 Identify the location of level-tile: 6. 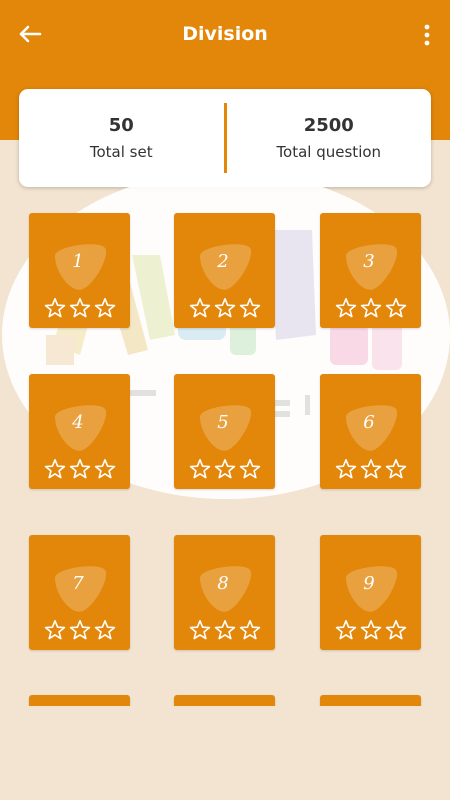
(370, 431).